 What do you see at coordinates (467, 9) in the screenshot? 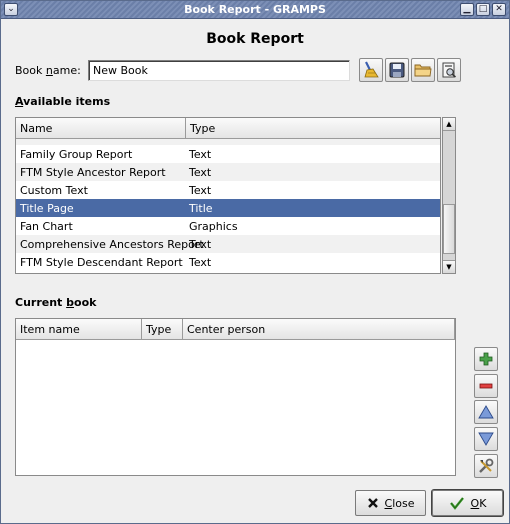
I see `minimize-icon: ▁` at bounding box center [467, 9].